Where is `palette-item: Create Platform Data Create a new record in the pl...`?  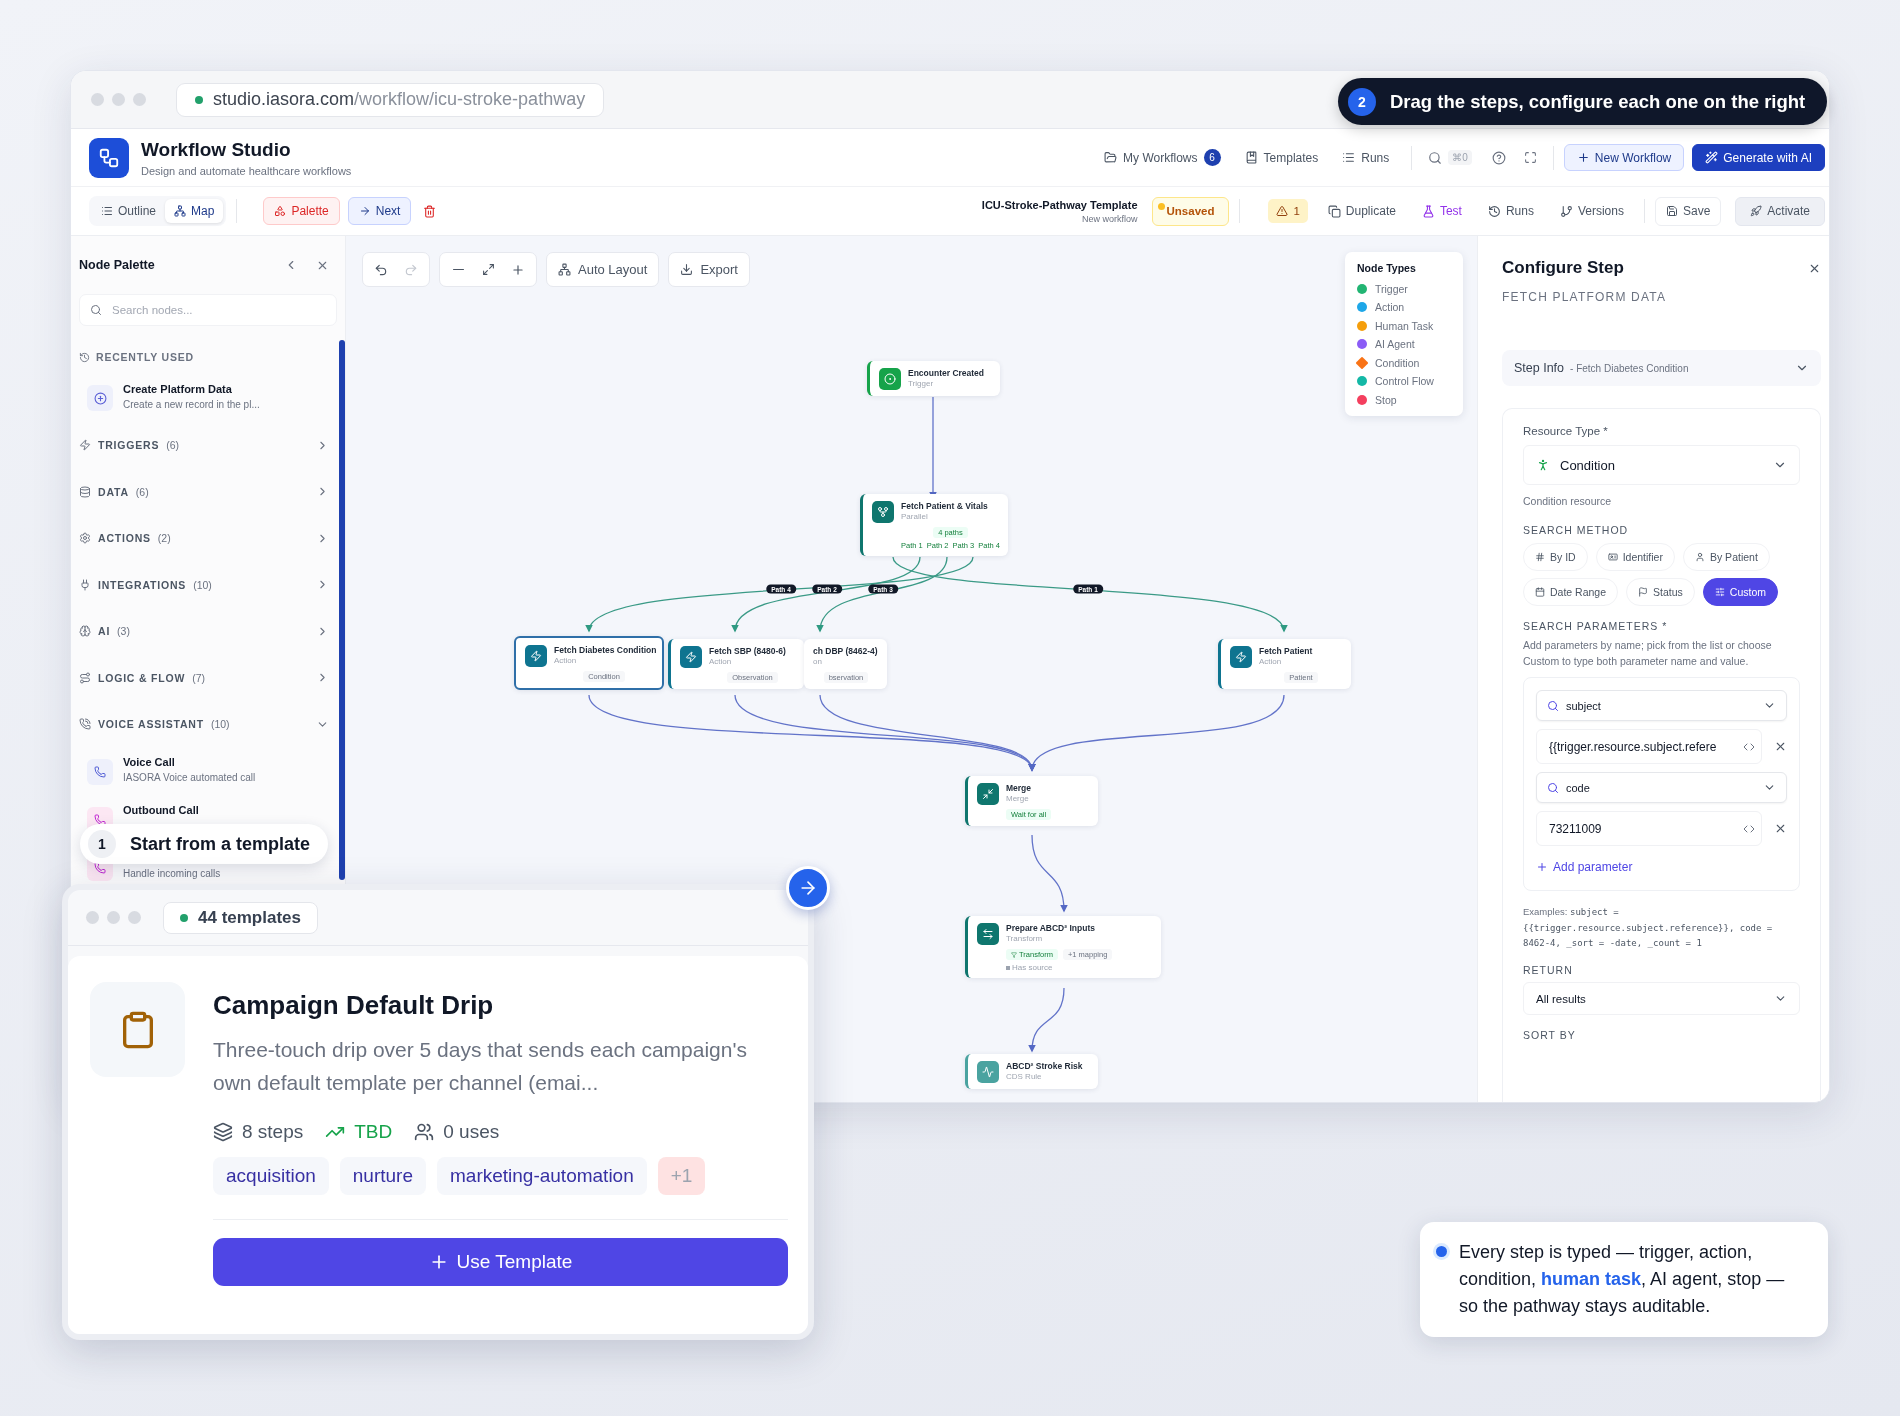 palette-item: Create Platform Data Create a new record in the pl... is located at coordinates (209, 398).